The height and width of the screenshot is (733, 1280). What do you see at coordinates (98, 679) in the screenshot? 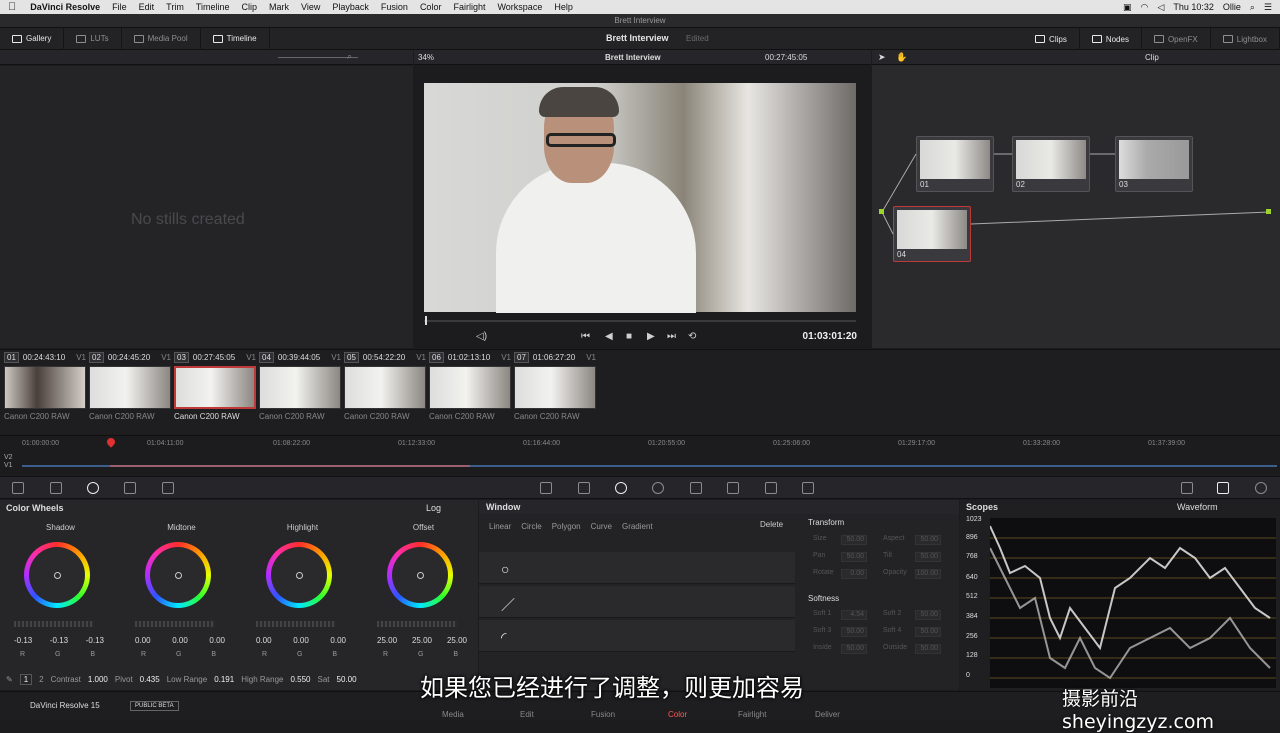
I see `contrast-value: 1.000` at bounding box center [98, 679].